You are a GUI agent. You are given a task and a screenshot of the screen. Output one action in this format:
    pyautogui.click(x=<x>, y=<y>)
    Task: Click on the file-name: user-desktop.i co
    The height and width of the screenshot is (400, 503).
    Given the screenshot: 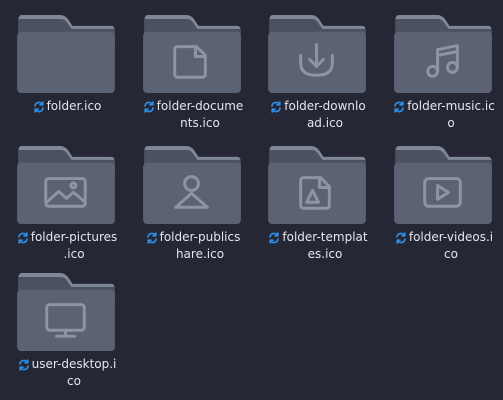 What is the action you would take?
    pyautogui.click(x=74, y=372)
    